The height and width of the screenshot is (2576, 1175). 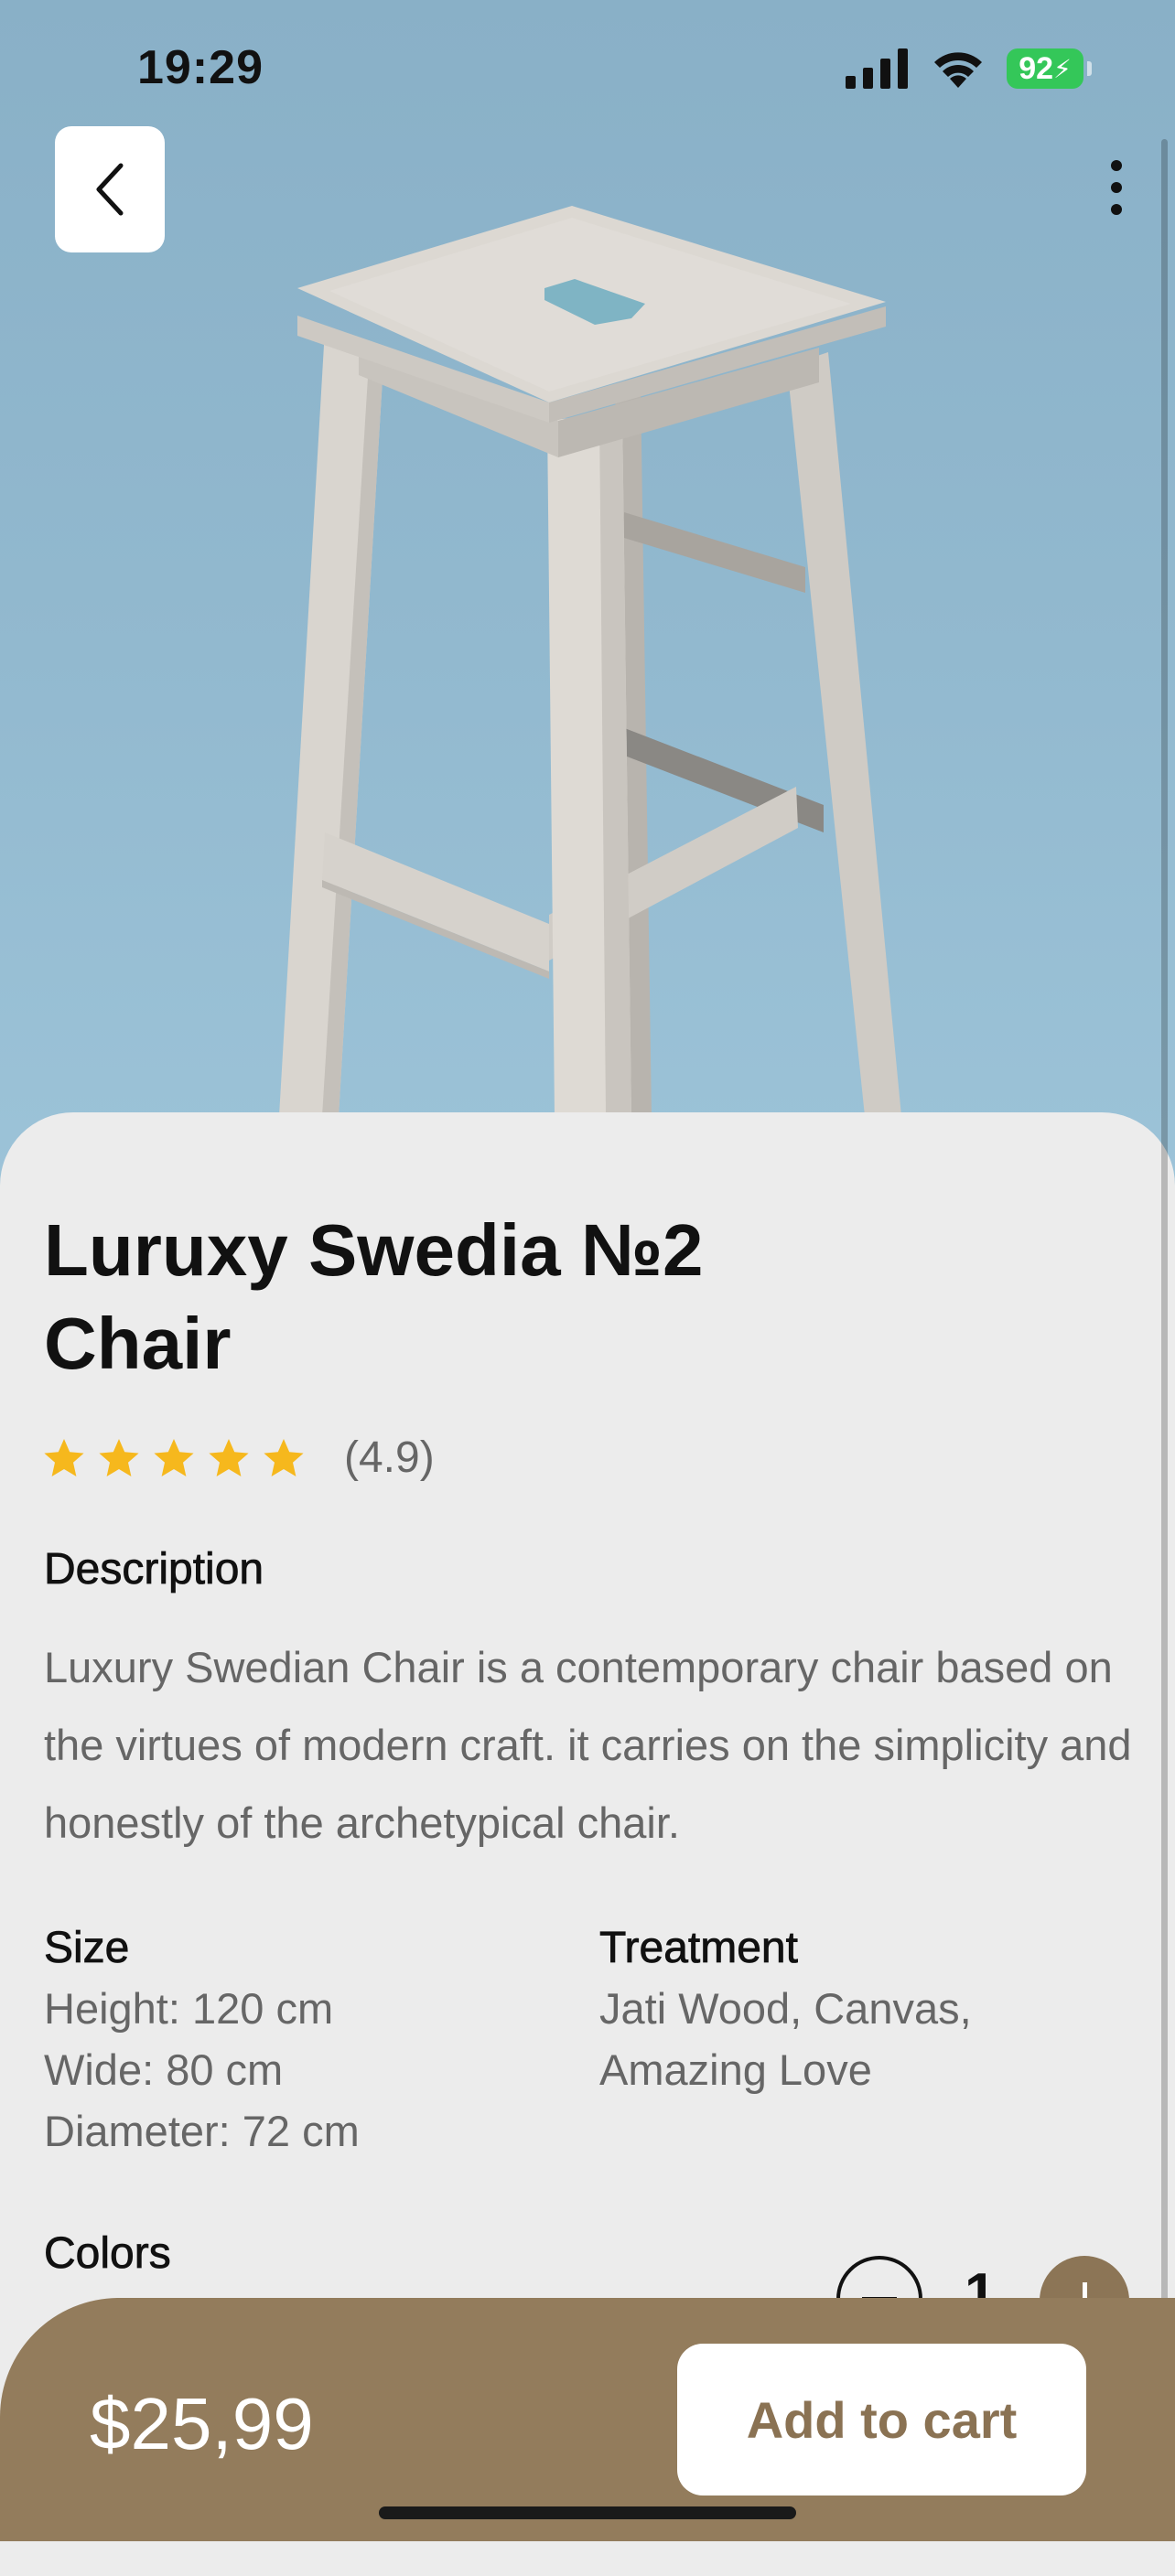 What do you see at coordinates (1164, 1237) in the screenshot?
I see `scroll-indicator` at bounding box center [1164, 1237].